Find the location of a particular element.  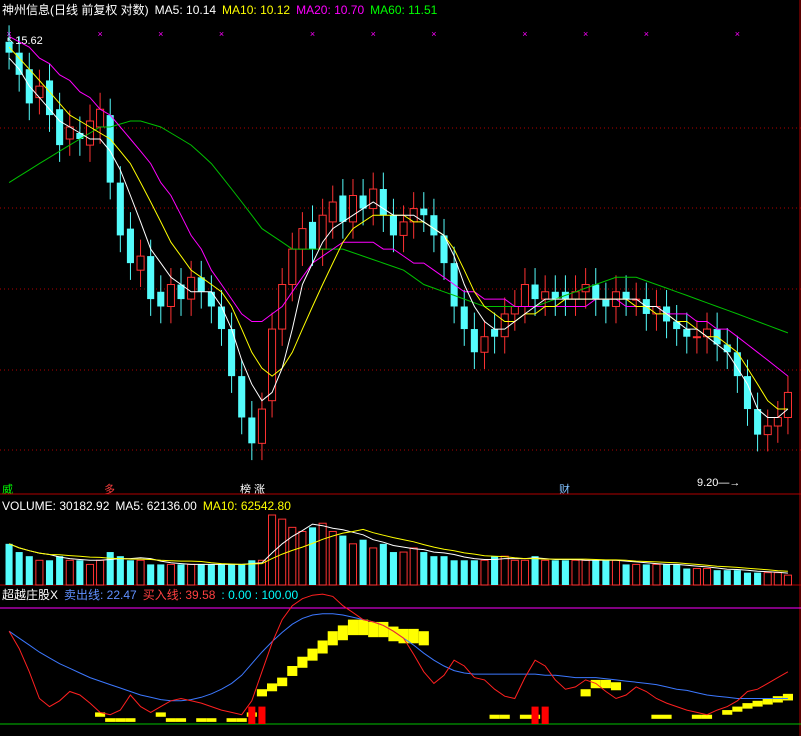

volume-ma5-line is located at coordinates (398, 548).